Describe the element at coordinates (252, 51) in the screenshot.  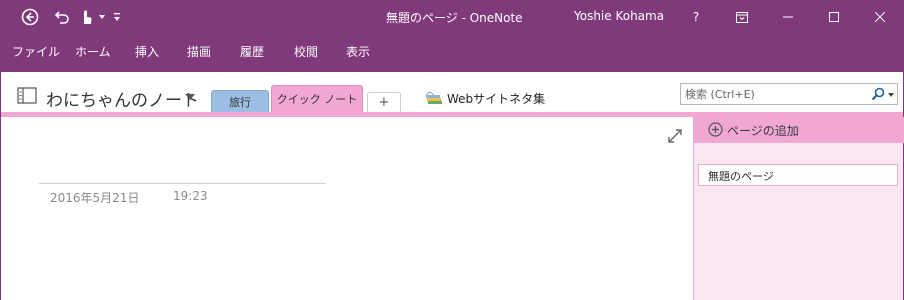
I see `tab-history: 履歴` at that location.